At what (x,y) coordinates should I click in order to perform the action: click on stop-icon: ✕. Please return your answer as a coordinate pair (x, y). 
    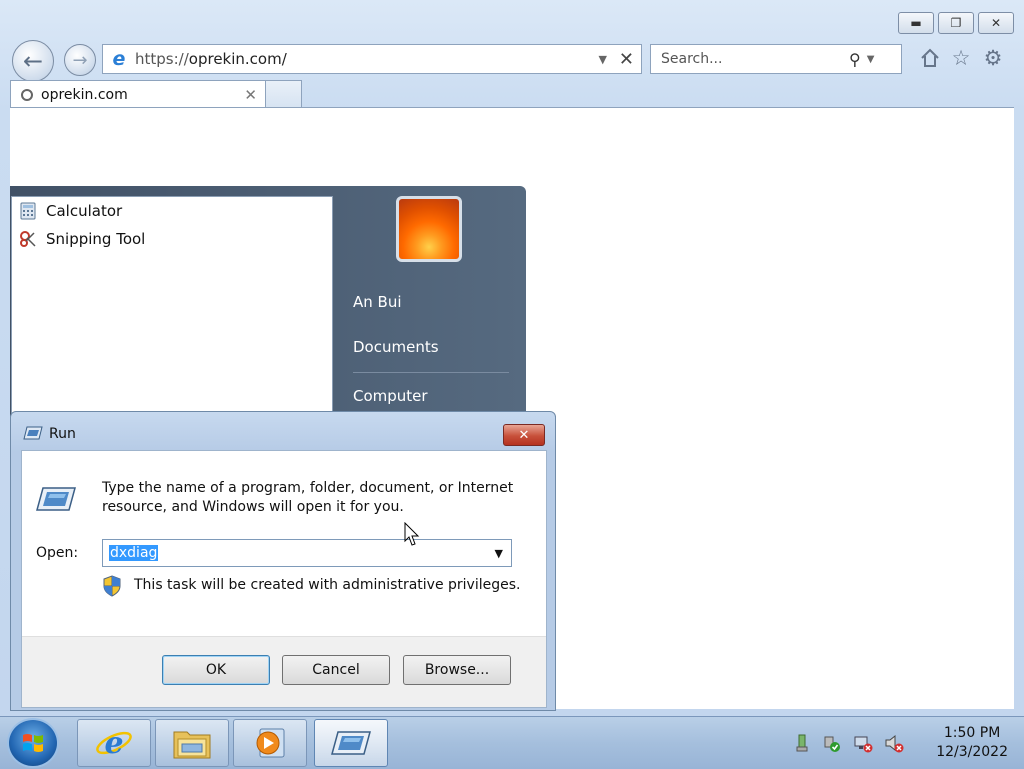
    Looking at the image, I should click on (626, 59).